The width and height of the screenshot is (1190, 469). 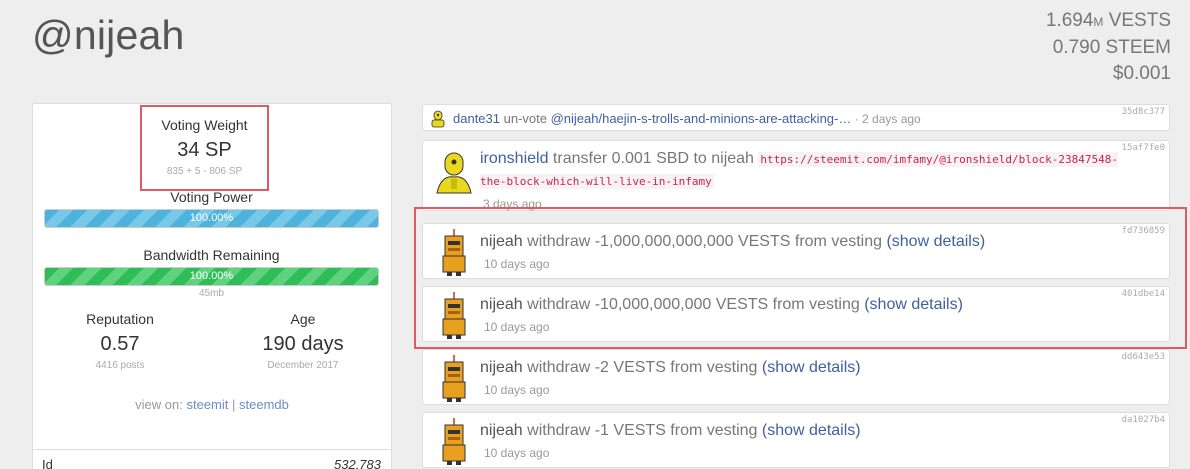 I want to click on actor-link: ironshield, so click(x=514, y=158).